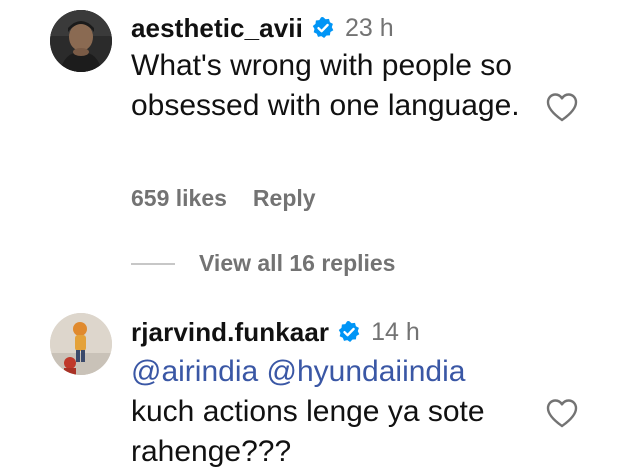 The image size is (622, 474). I want to click on comment-header: aesthetic_avii 23 h, so click(262, 28).